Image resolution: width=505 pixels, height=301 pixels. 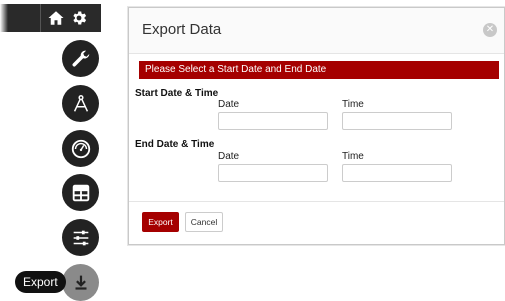 I want to click on start-time-label: Time, so click(x=353, y=104).